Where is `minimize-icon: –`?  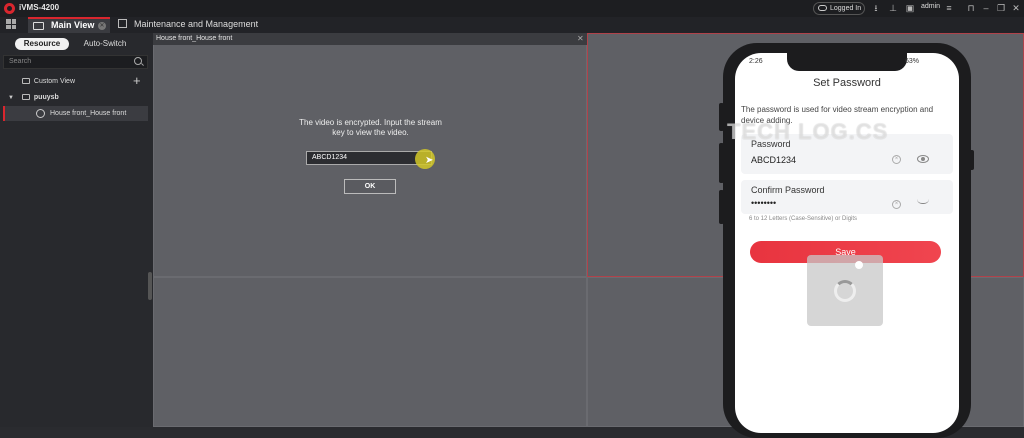 minimize-icon: – is located at coordinates (986, 8).